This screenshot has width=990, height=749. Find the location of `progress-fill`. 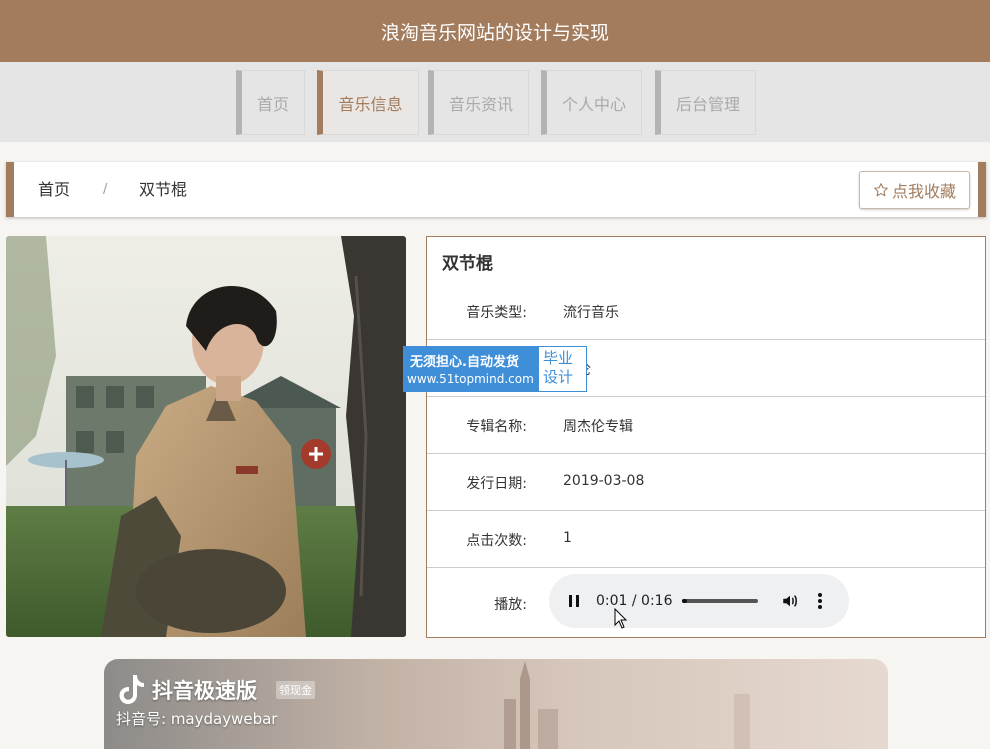

progress-fill is located at coordinates (684, 601).